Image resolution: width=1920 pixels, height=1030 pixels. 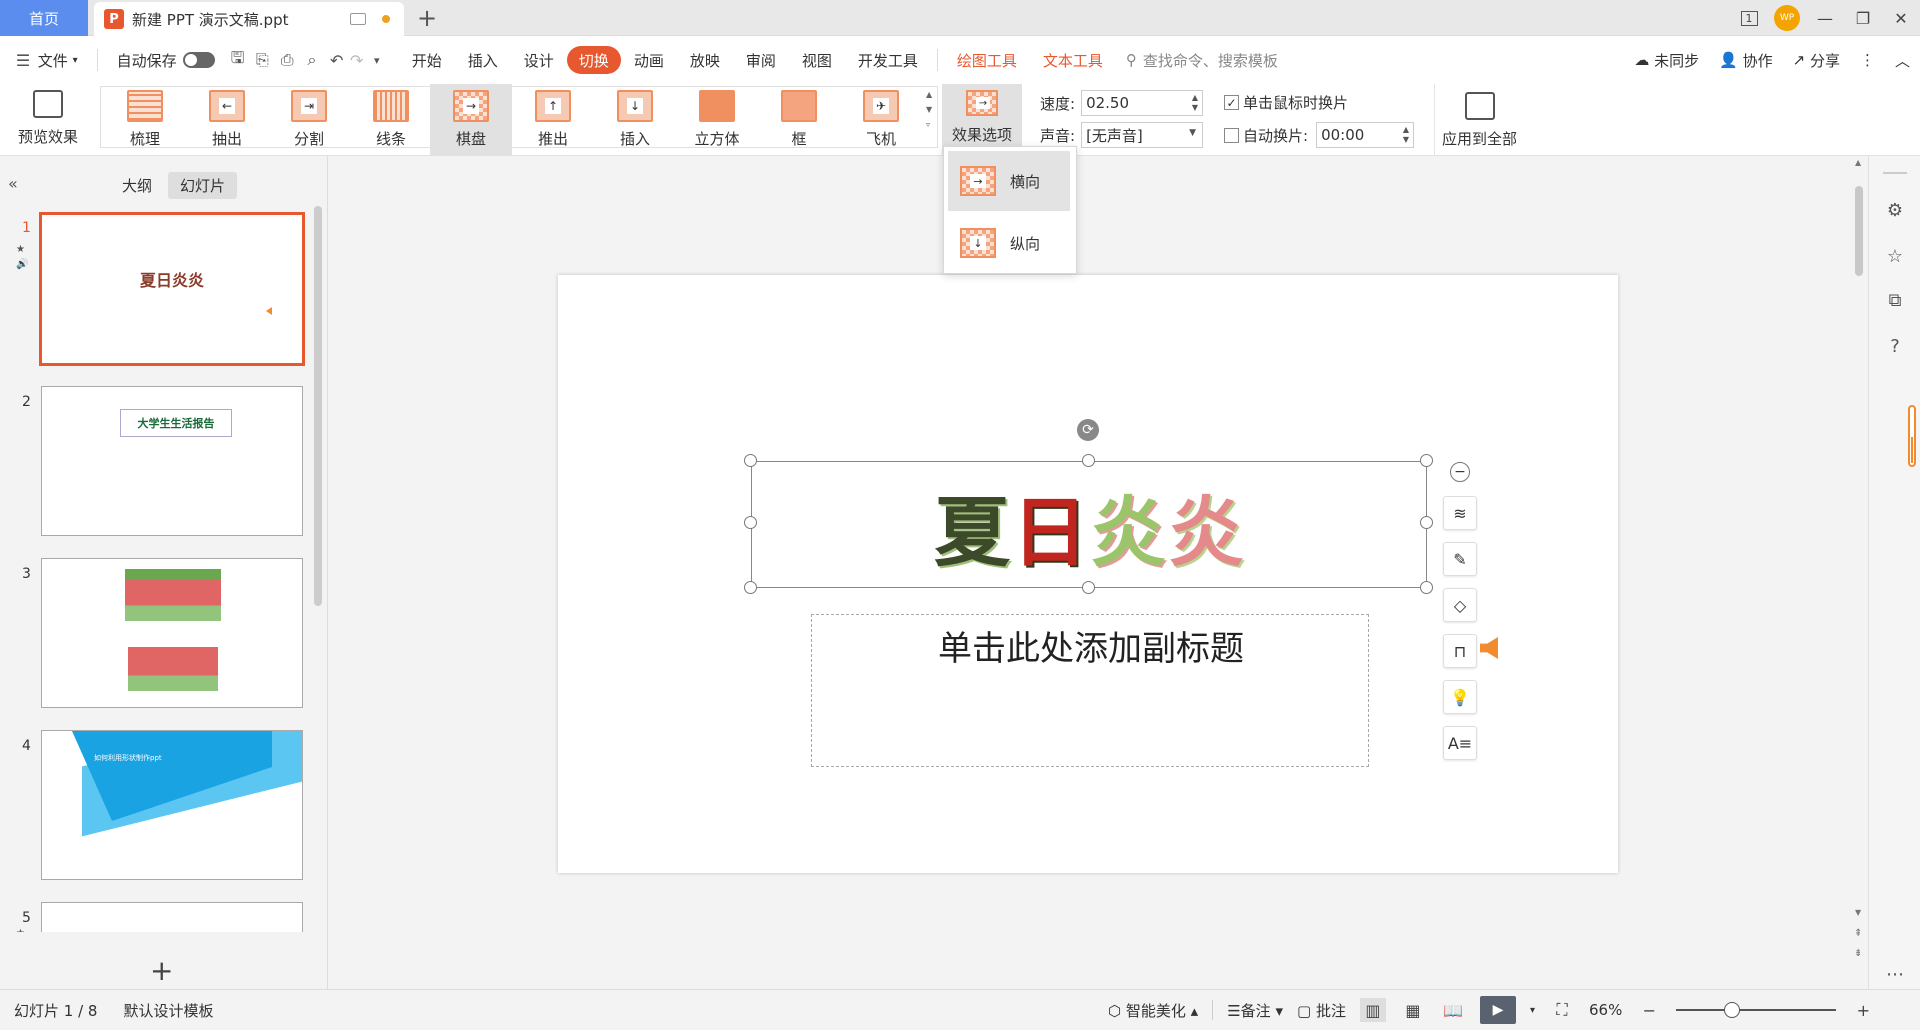 What do you see at coordinates (172, 805) in the screenshot?
I see `slide-thumbnail: 如何利用形状制作ppt` at bounding box center [172, 805].